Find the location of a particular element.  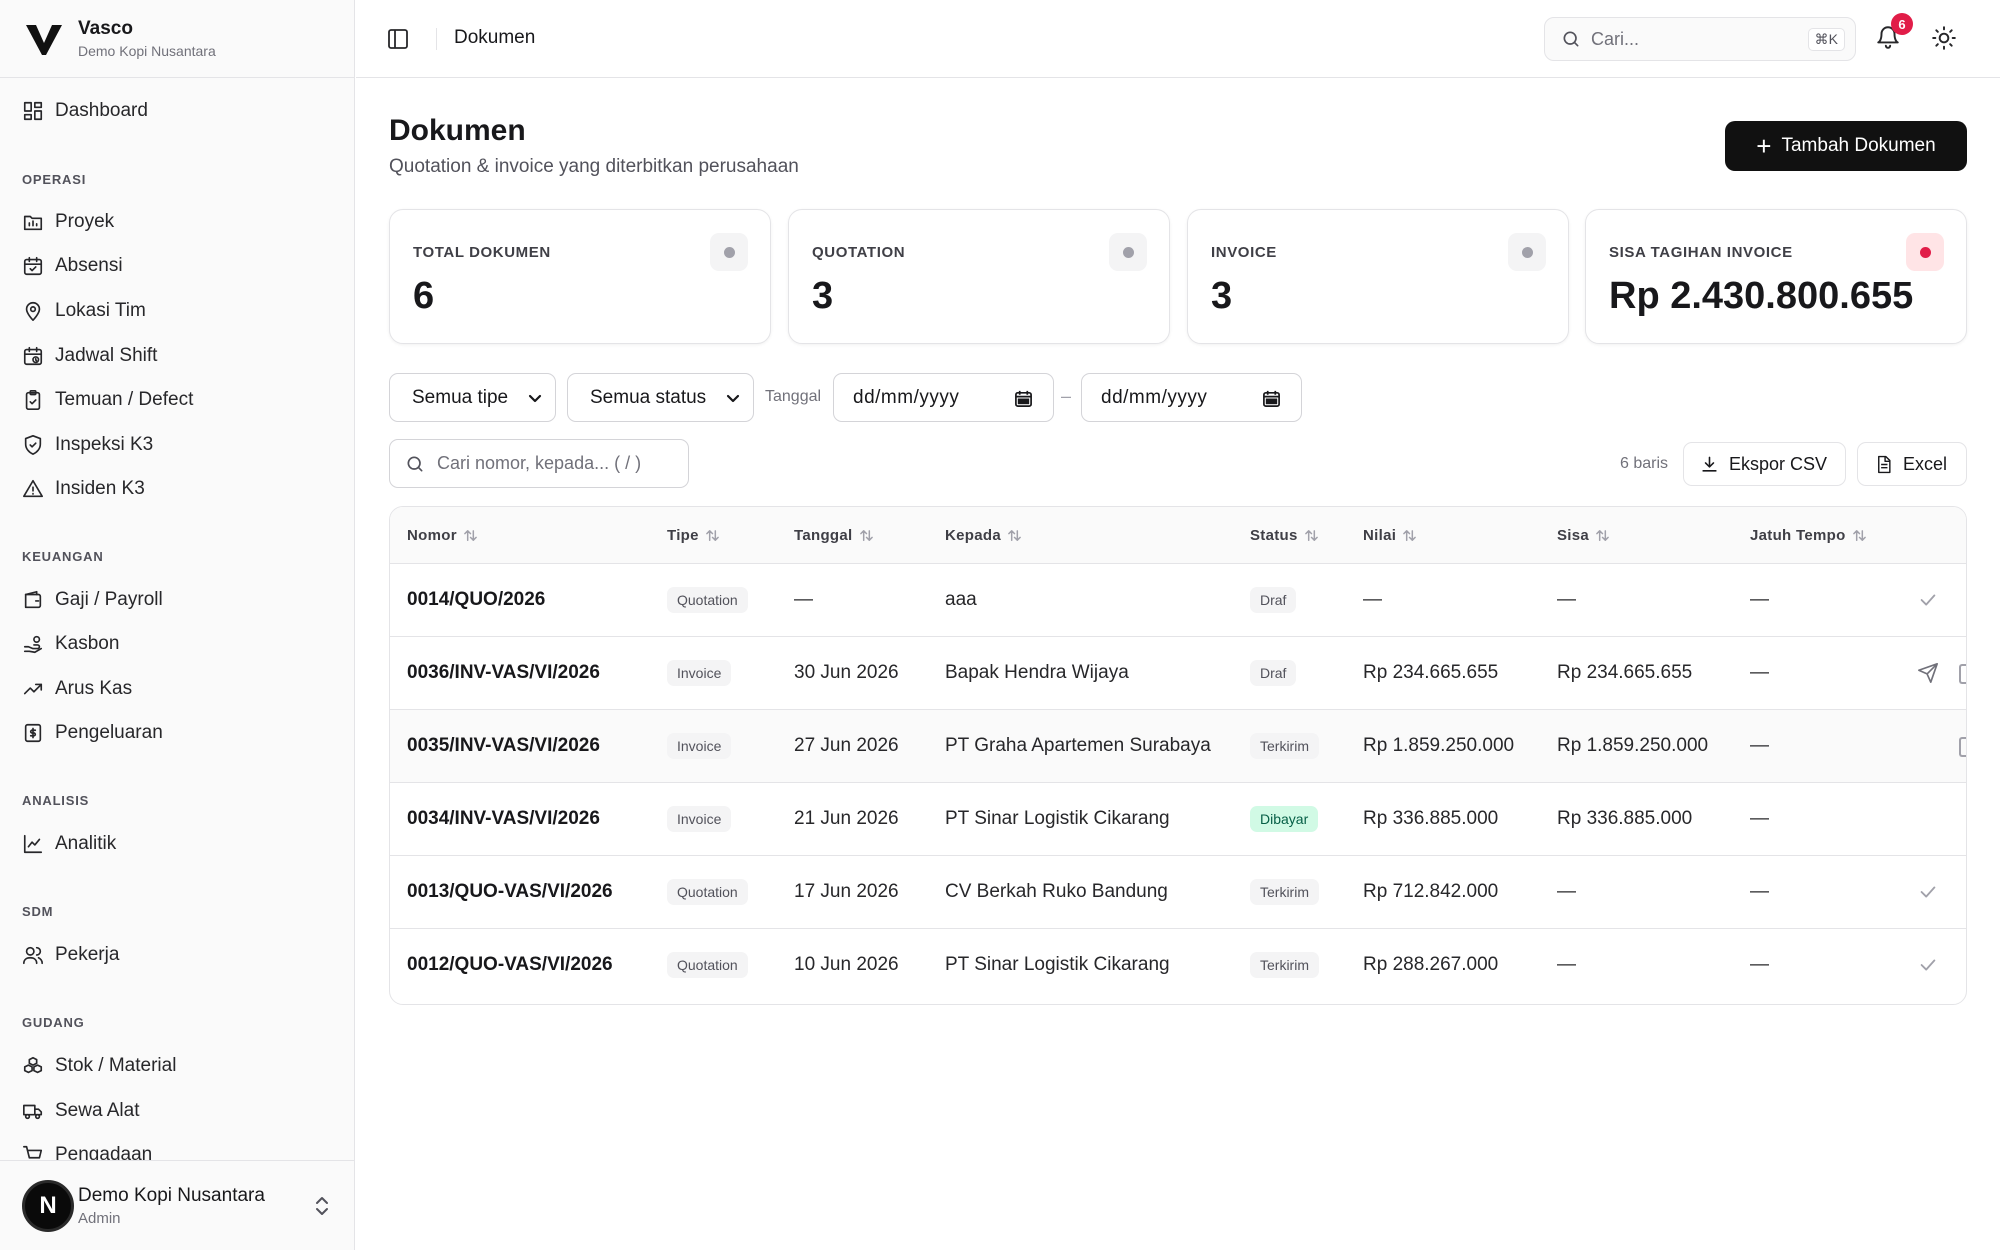

cell-nomor: 0014/QUO/2026 is located at coordinates (476, 600).